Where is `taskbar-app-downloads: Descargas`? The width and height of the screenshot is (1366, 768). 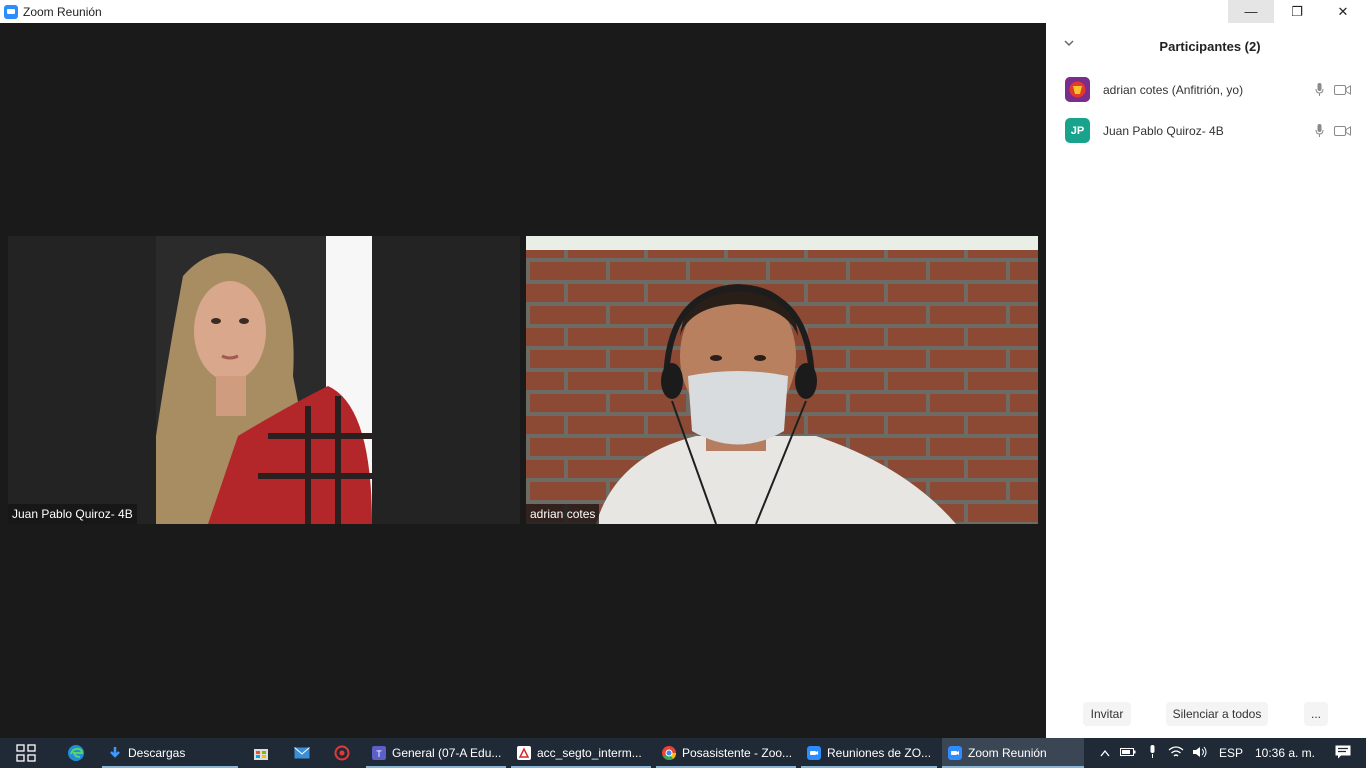
taskbar-app-downloads: Descargas is located at coordinates (170, 753).